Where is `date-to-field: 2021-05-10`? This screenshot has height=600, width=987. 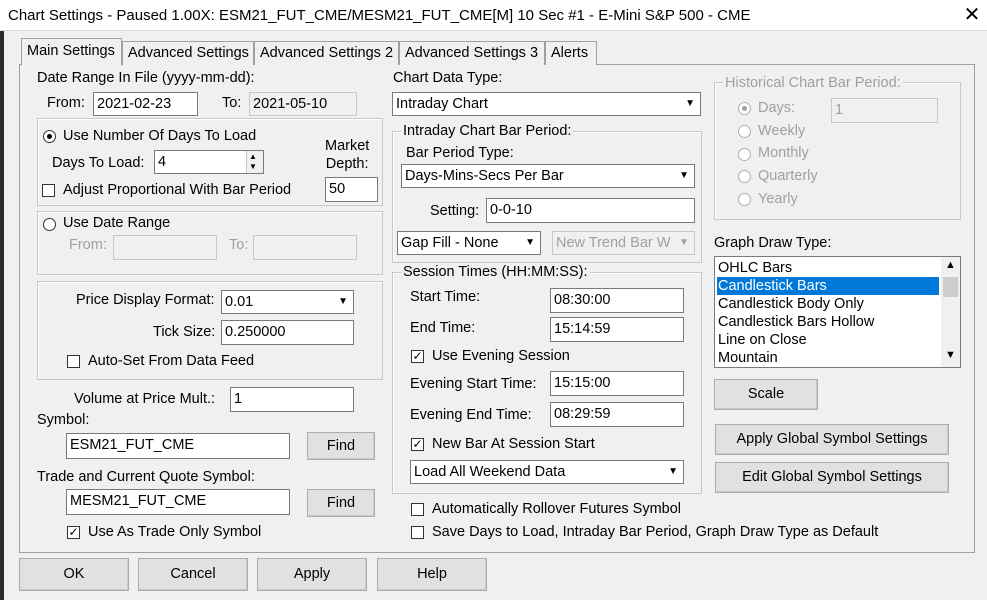
date-to-field: 2021-05-10 is located at coordinates (303, 104).